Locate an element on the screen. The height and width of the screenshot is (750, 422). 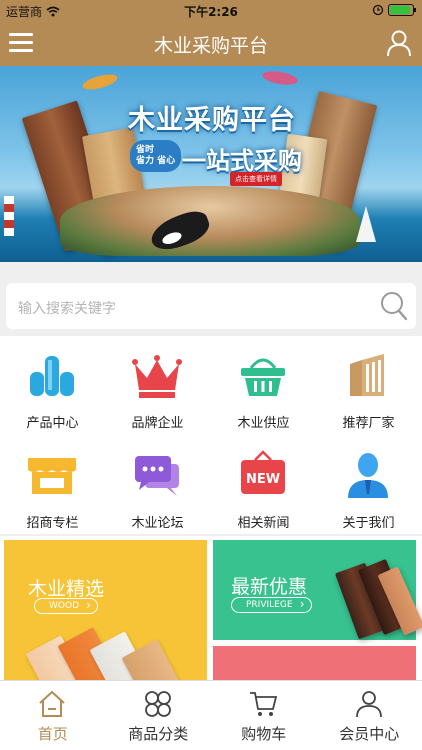
promo-title: 最新优惠 is located at coordinates (269, 587).